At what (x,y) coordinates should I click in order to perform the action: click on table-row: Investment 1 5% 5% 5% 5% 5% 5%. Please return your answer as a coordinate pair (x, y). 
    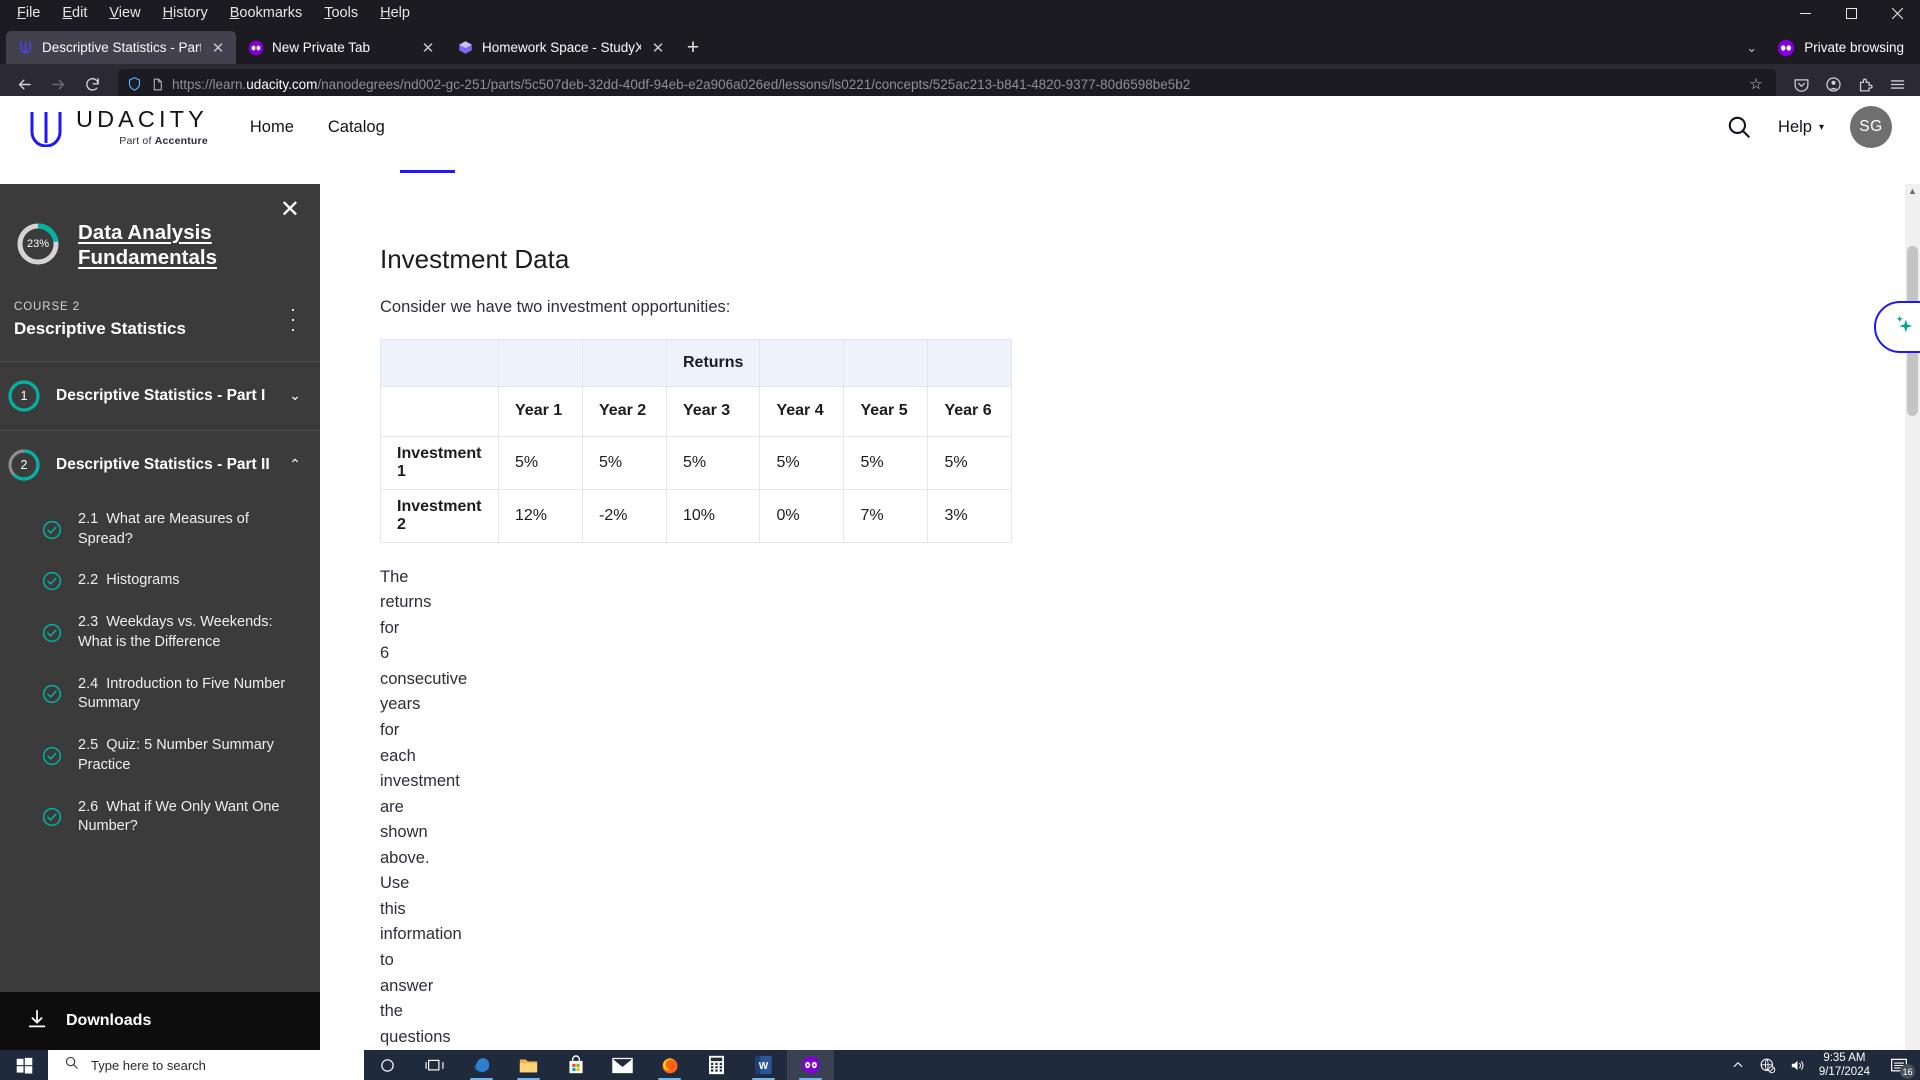
    Looking at the image, I should click on (696, 462).